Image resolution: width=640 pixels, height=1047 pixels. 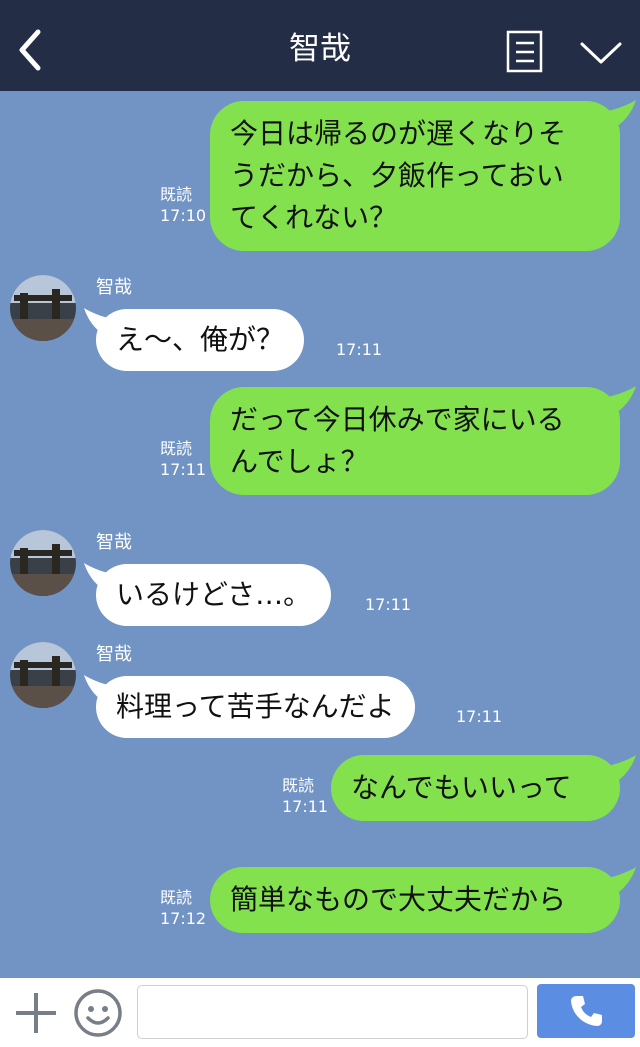 I want to click on notes-icon, so click(x=525, y=52).